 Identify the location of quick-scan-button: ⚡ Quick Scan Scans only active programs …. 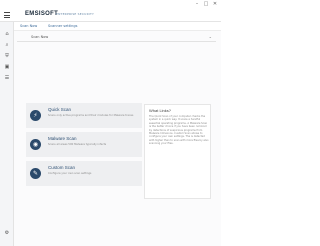
(84, 115).